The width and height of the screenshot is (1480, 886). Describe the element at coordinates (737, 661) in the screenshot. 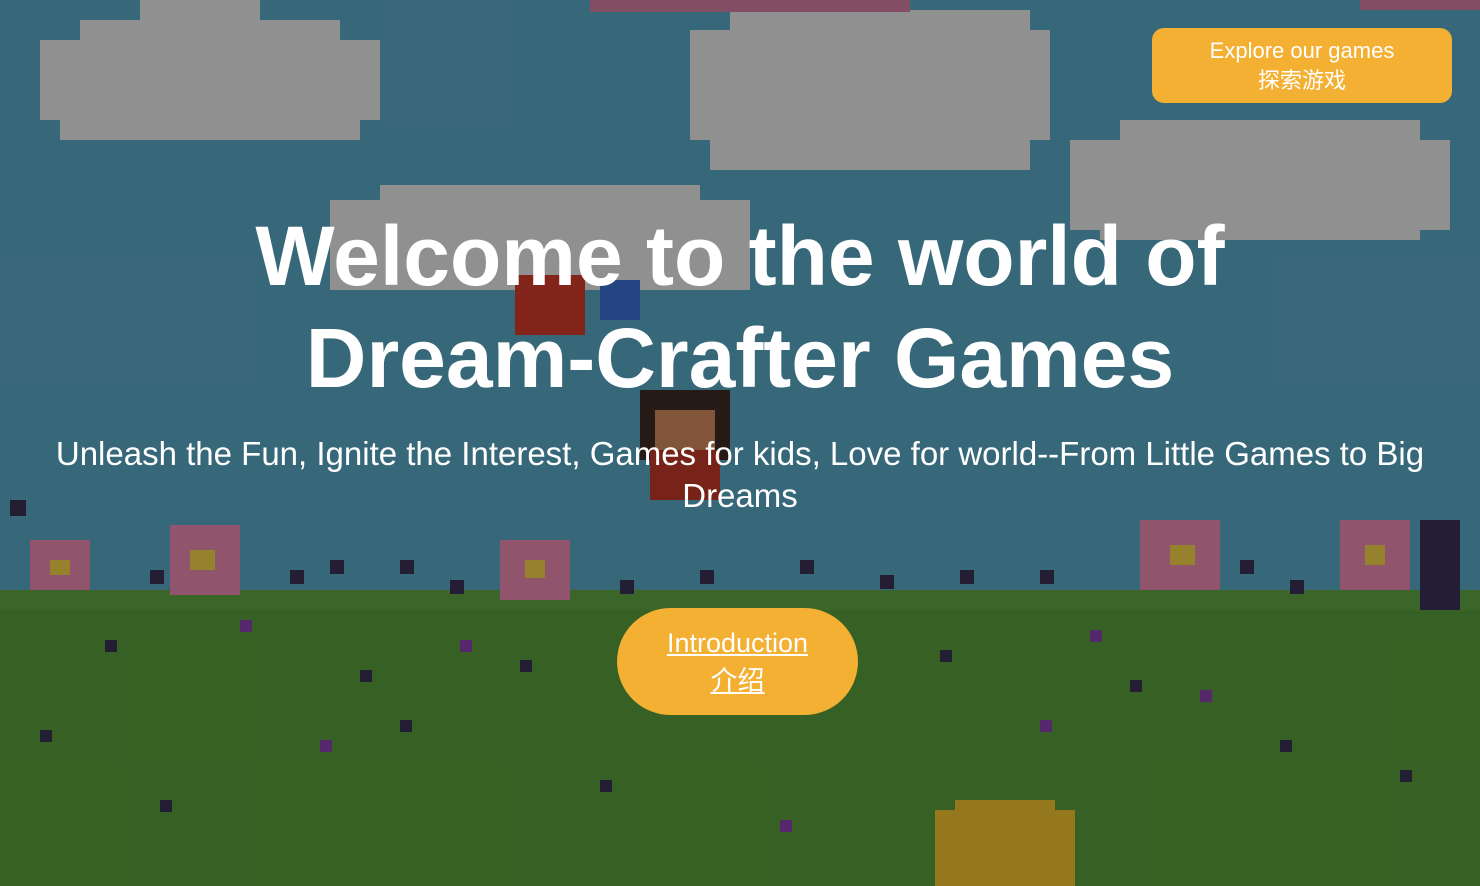

I see `introduction-button: Introduction 介绍` at that location.